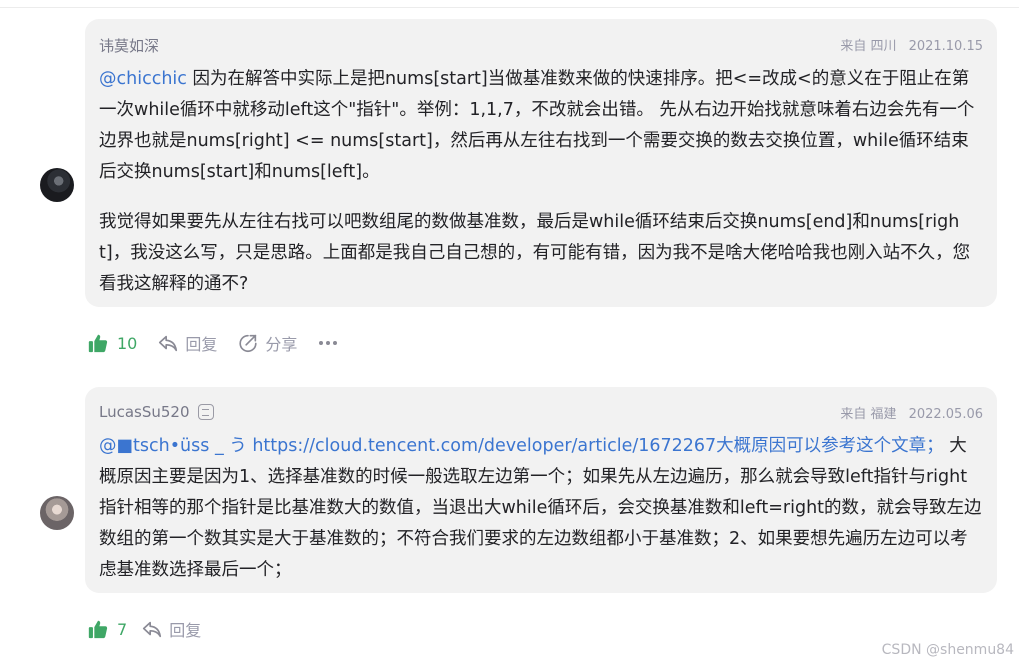 This screenshot has height=666, width=1019. I want to click on level-badge-icon, so click(205, 412).